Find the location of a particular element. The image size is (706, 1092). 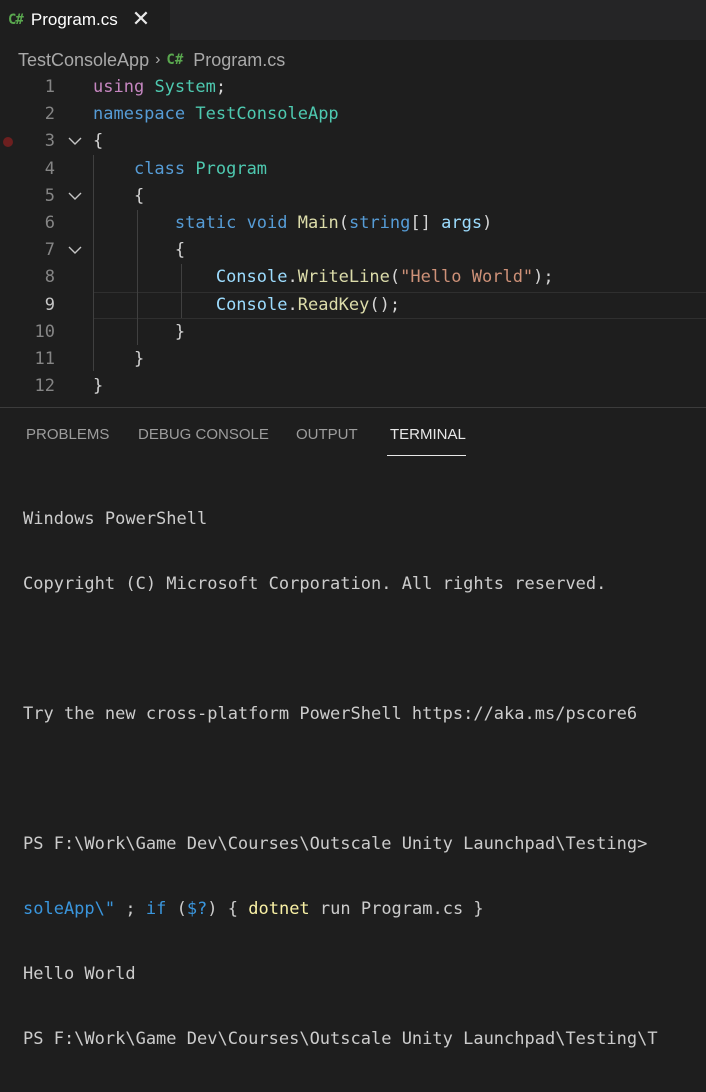

line-number: 6 is located at coordinates (49, 223).